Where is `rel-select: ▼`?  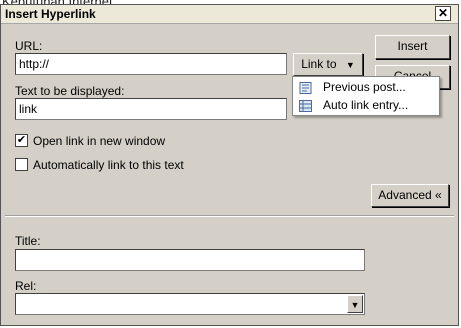 rel-select: ▼ is located at coordinates (190, 304).